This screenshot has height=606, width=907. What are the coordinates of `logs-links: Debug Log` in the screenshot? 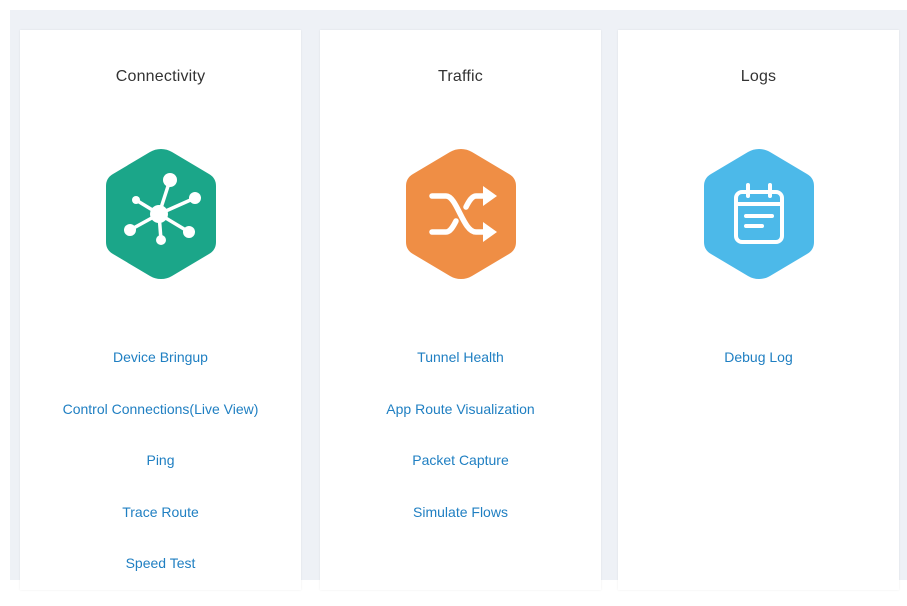 It's located at (758, 374).